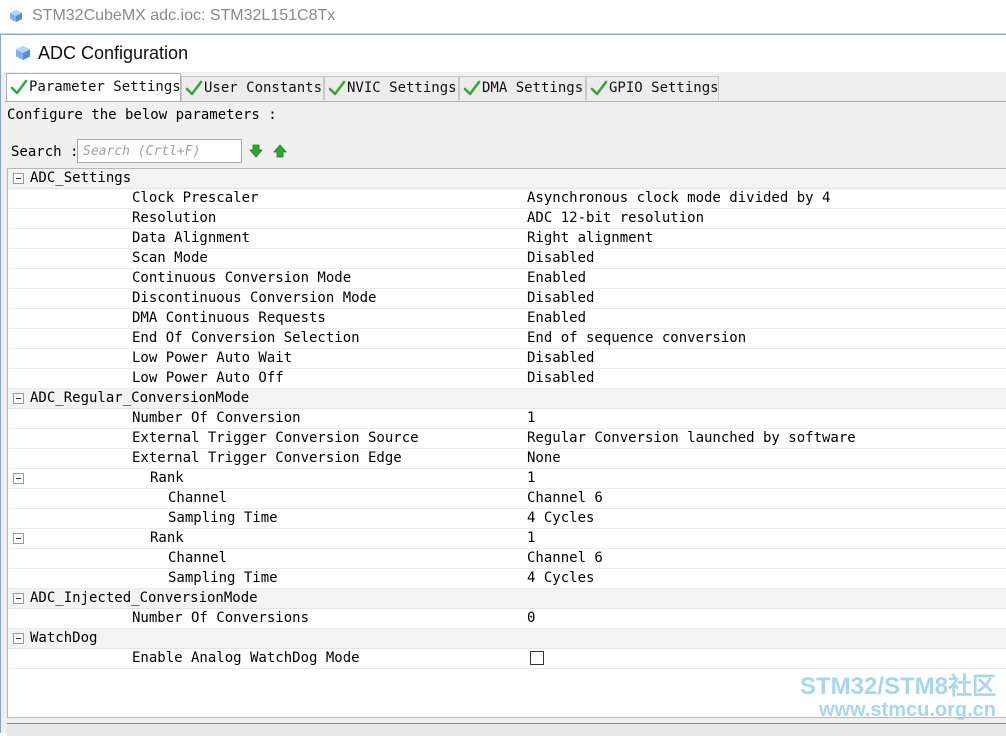 The height and width of the screenshot is (736, 1006). What do you see at coordinates (167, 538) in the screenshot?
I see `param-name: Rank` at bounding box center [167, 538].